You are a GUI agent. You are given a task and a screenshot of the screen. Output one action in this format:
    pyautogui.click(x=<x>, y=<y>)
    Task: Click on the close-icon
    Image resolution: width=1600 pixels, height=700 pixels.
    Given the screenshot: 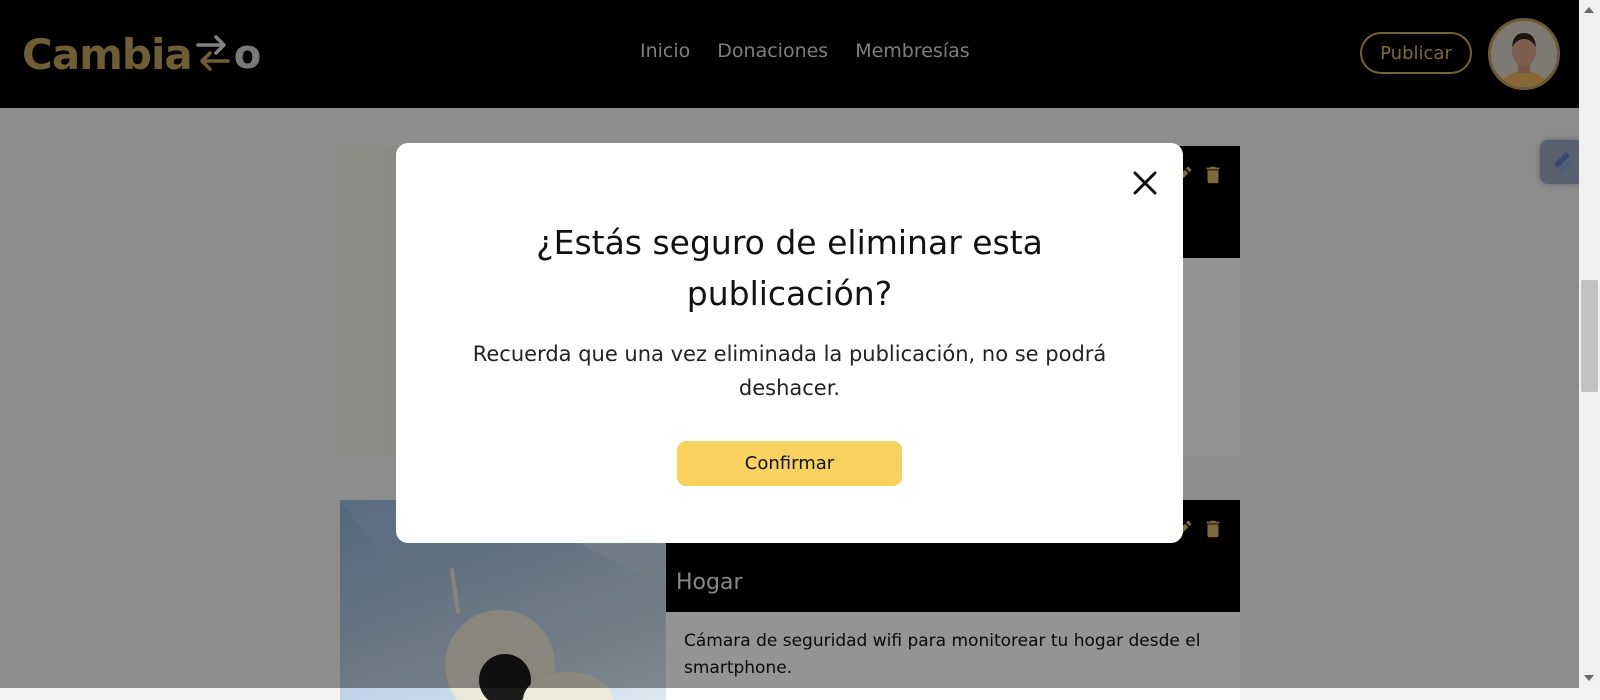 What is the action you would take?
    pyautogui.click(x=1145, y=183)
    